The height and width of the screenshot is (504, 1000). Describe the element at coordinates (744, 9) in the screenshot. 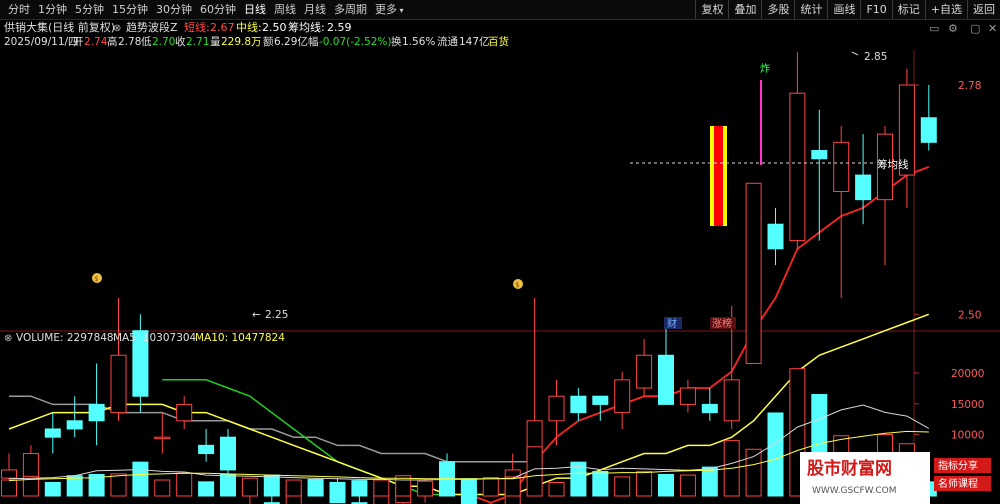

I see `tool-button: 叠加` at that location.